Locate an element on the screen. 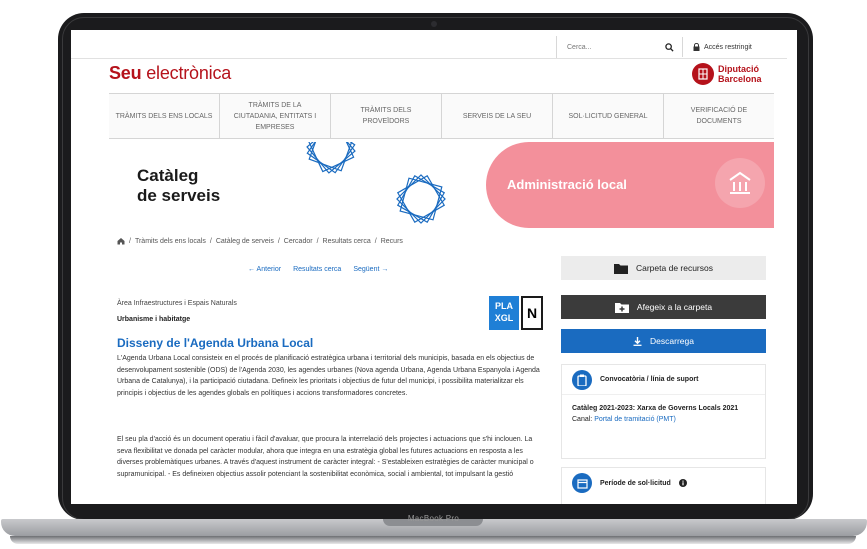 The height and width of the screenshot is (549, 867). download-button: Descarrega is located at coordinates (663, 341).